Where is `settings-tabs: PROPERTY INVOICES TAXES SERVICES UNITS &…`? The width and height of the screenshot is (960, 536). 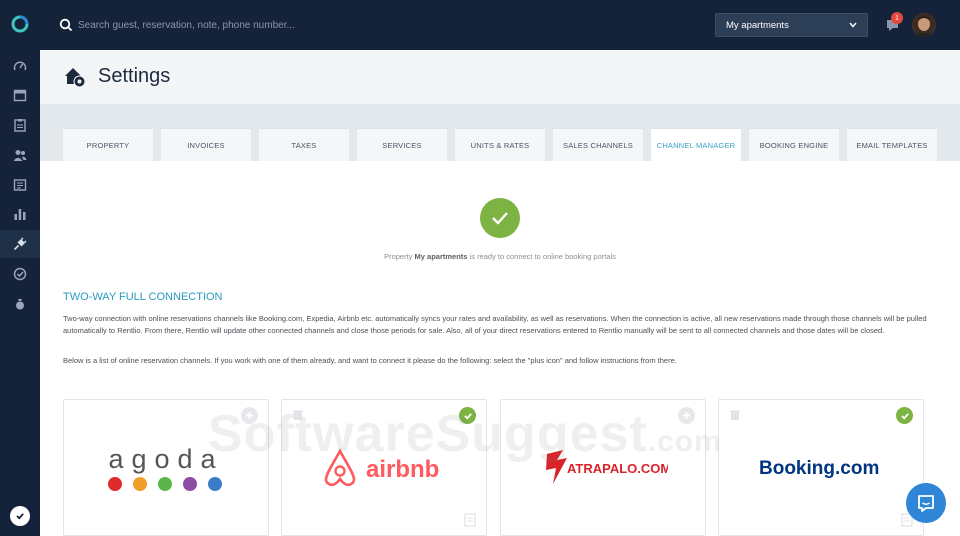
settings-tabs: PROPERTY INVOICES TAXES SERVICES UNITS &… is located at coordinates (500, 132).